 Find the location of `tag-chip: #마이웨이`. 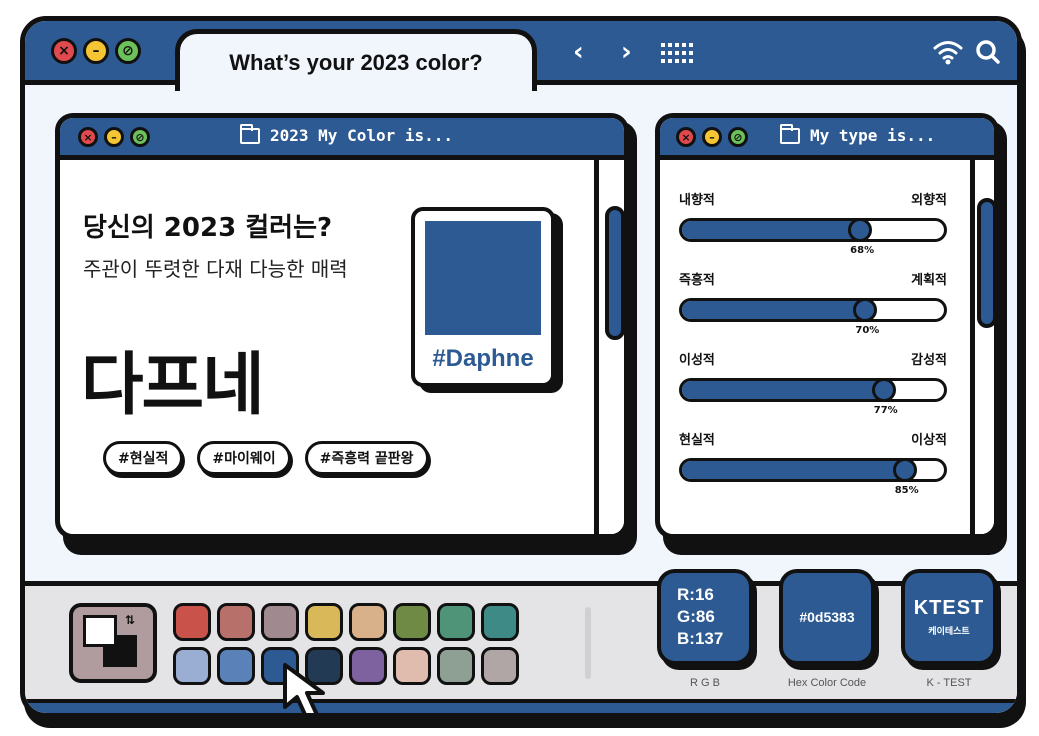

tag-chip: #마이웨이 is located at coordinates (244, 458).